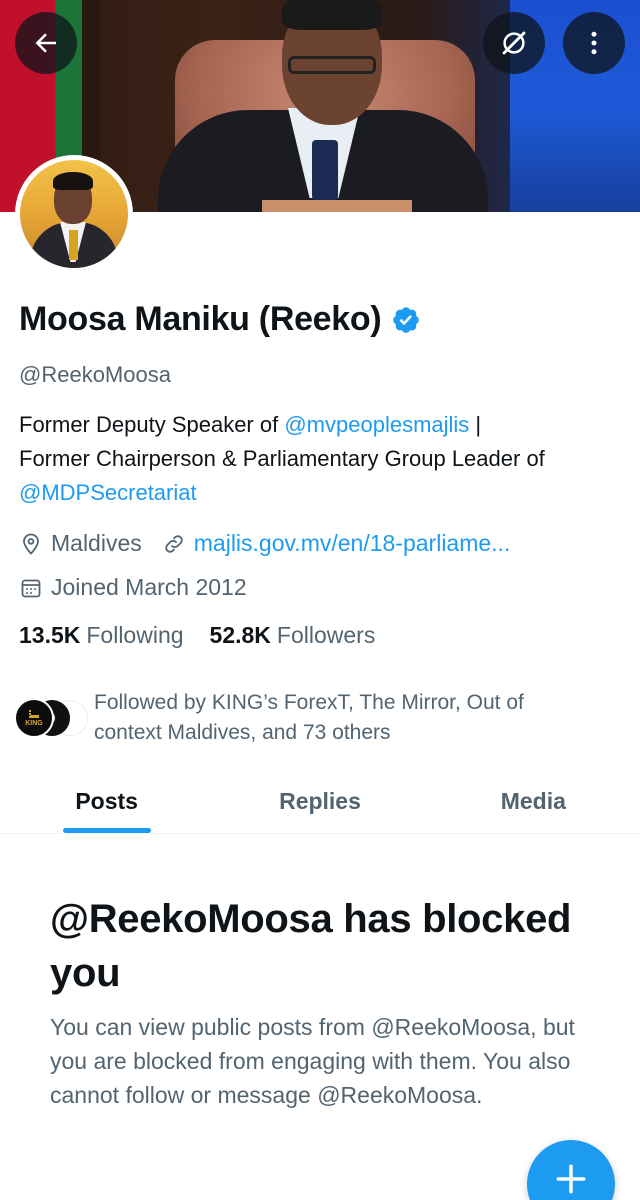  What do you see at coordinates (73, 181) in the screenshot?
I see `avatar-hair` at bounding box center [73, 181].